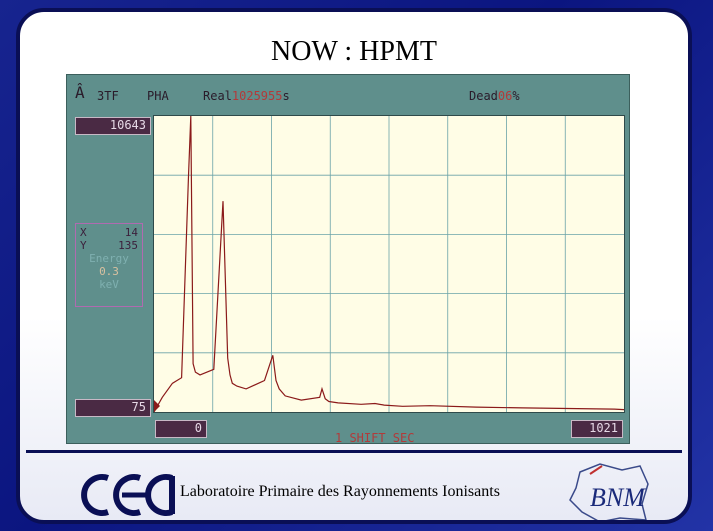 The height and width of the screenshot is (531, 713). I want to click on y-min-label: 75, so click(113, 408).